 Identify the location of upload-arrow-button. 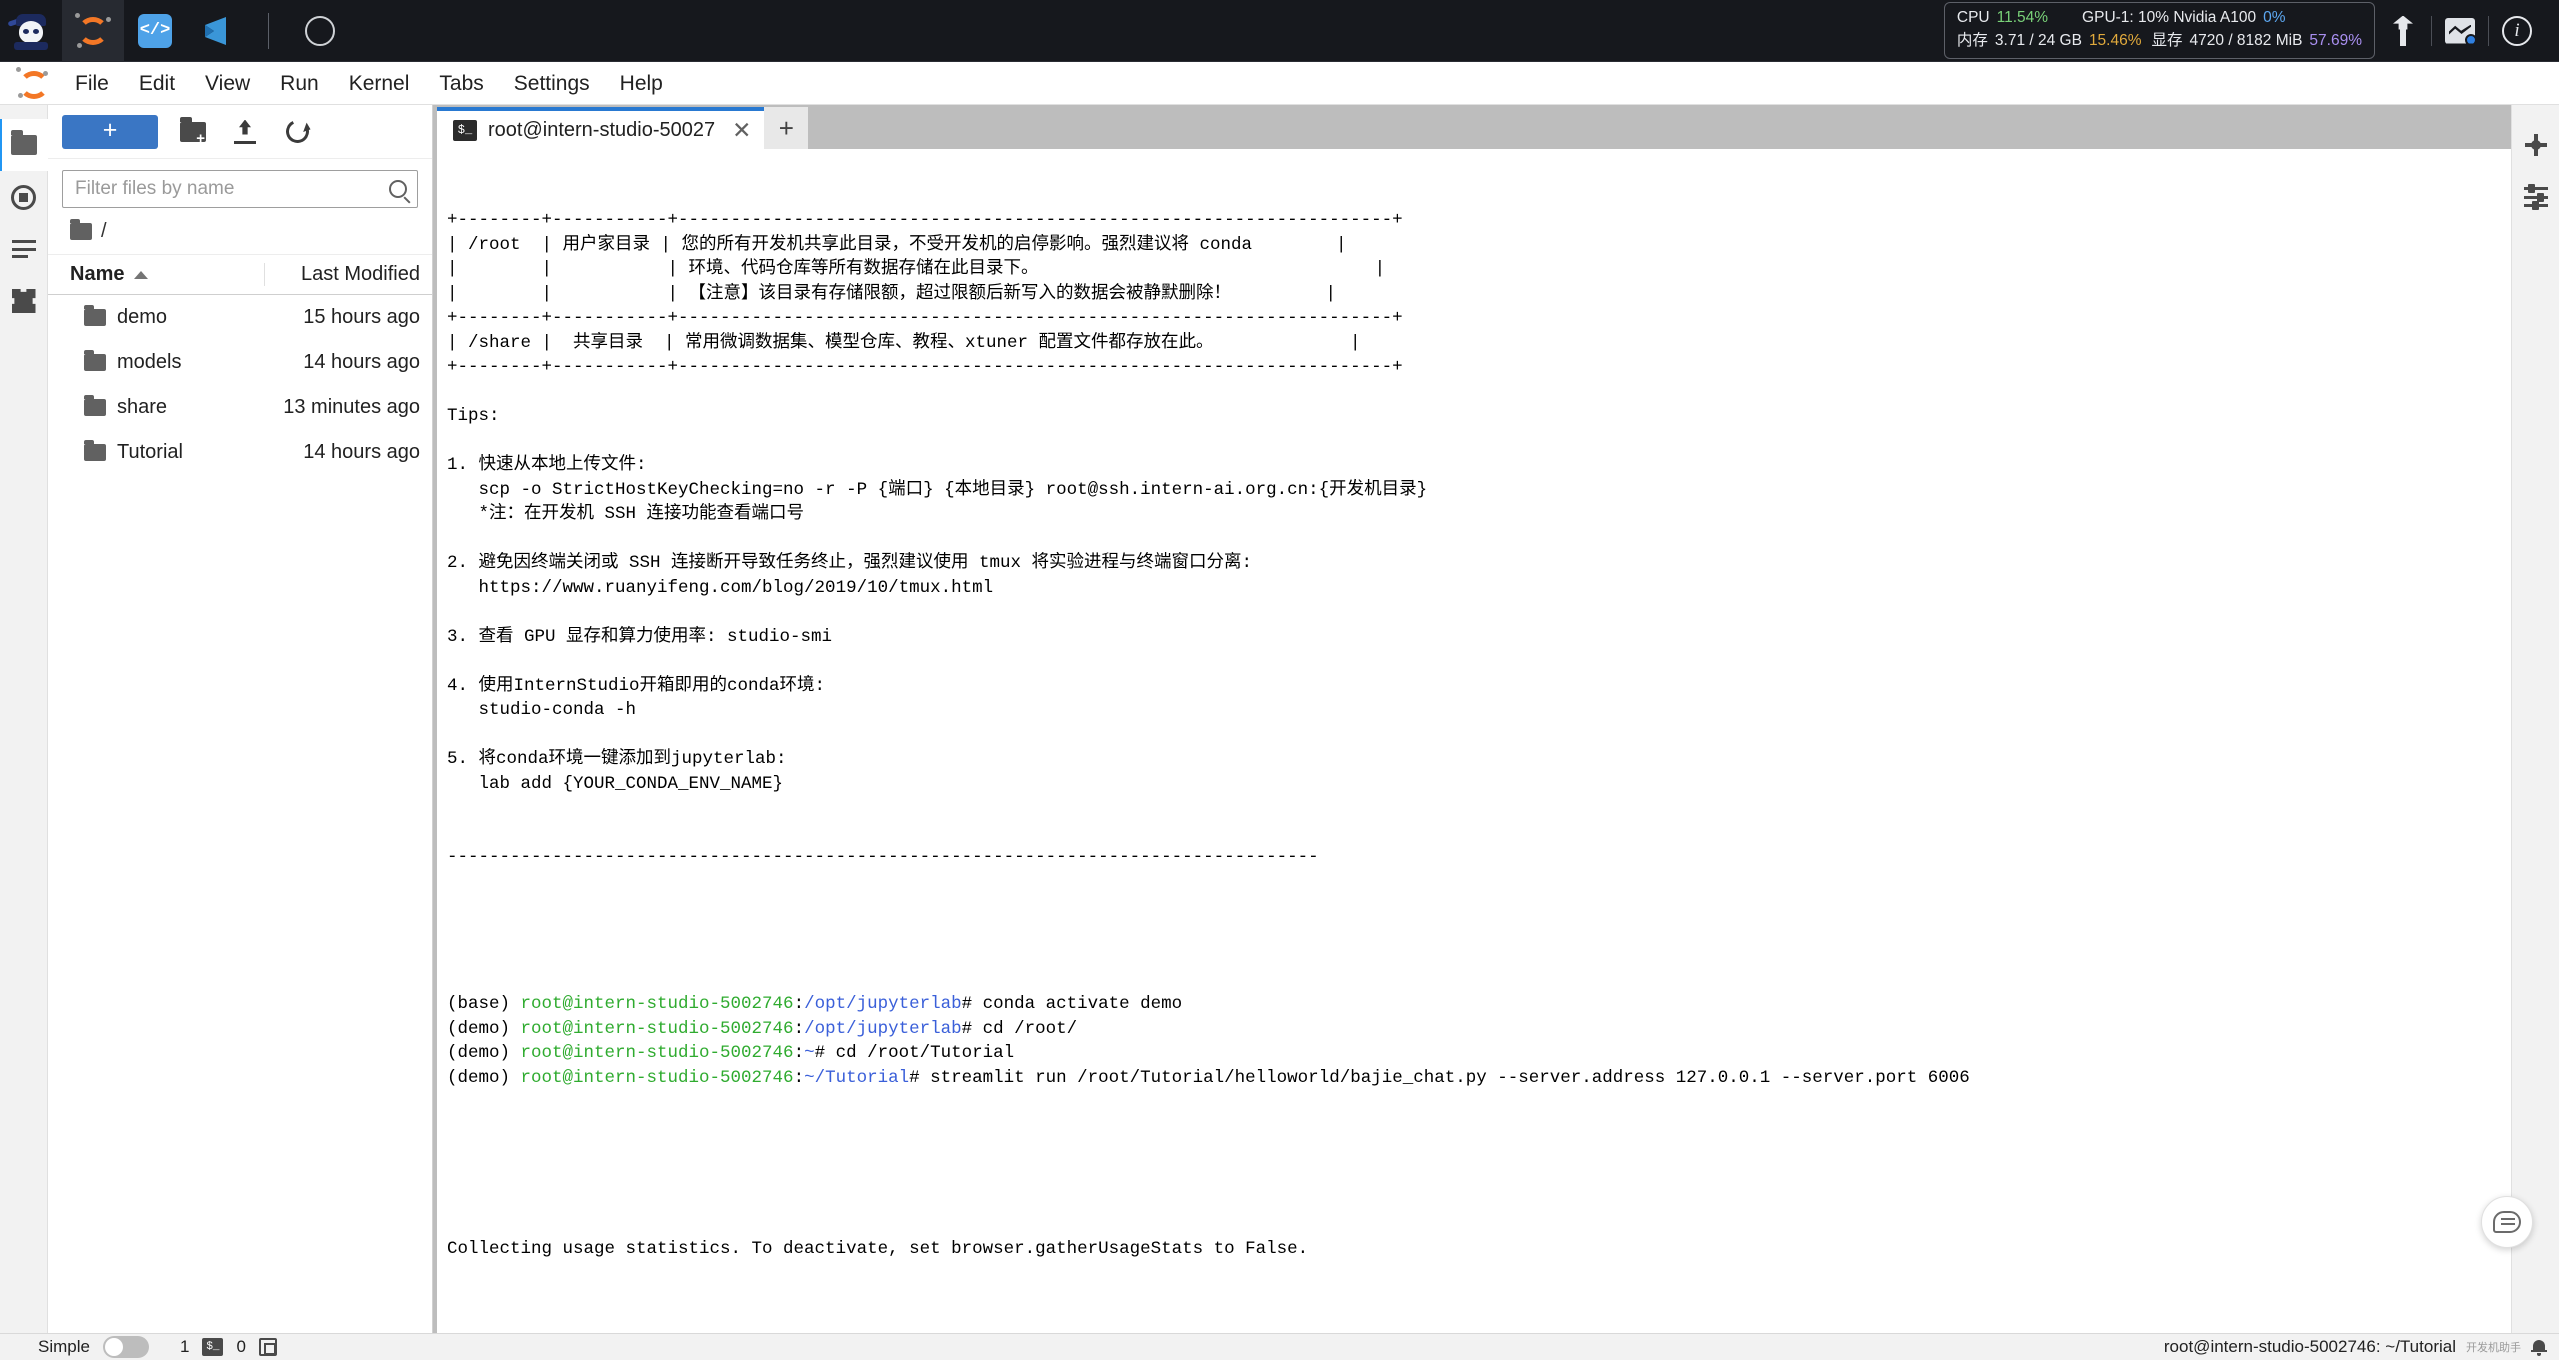
(2403, 31).